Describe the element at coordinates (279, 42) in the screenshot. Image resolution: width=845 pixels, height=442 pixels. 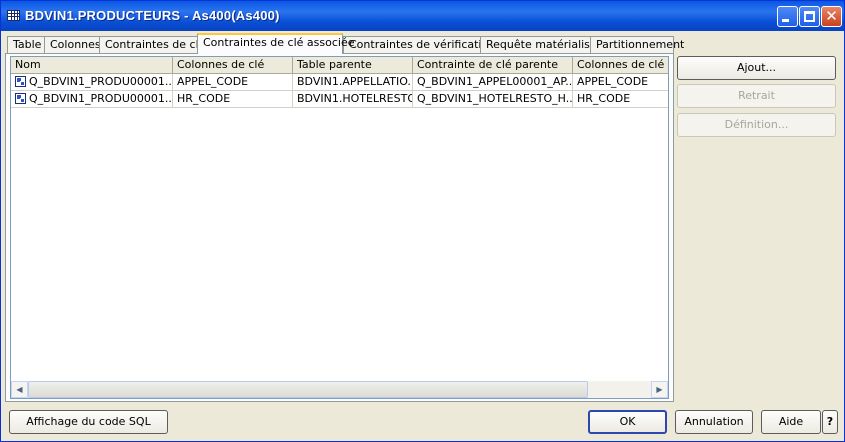
I see `tab-label: Contraintes de clé associée` at that location.